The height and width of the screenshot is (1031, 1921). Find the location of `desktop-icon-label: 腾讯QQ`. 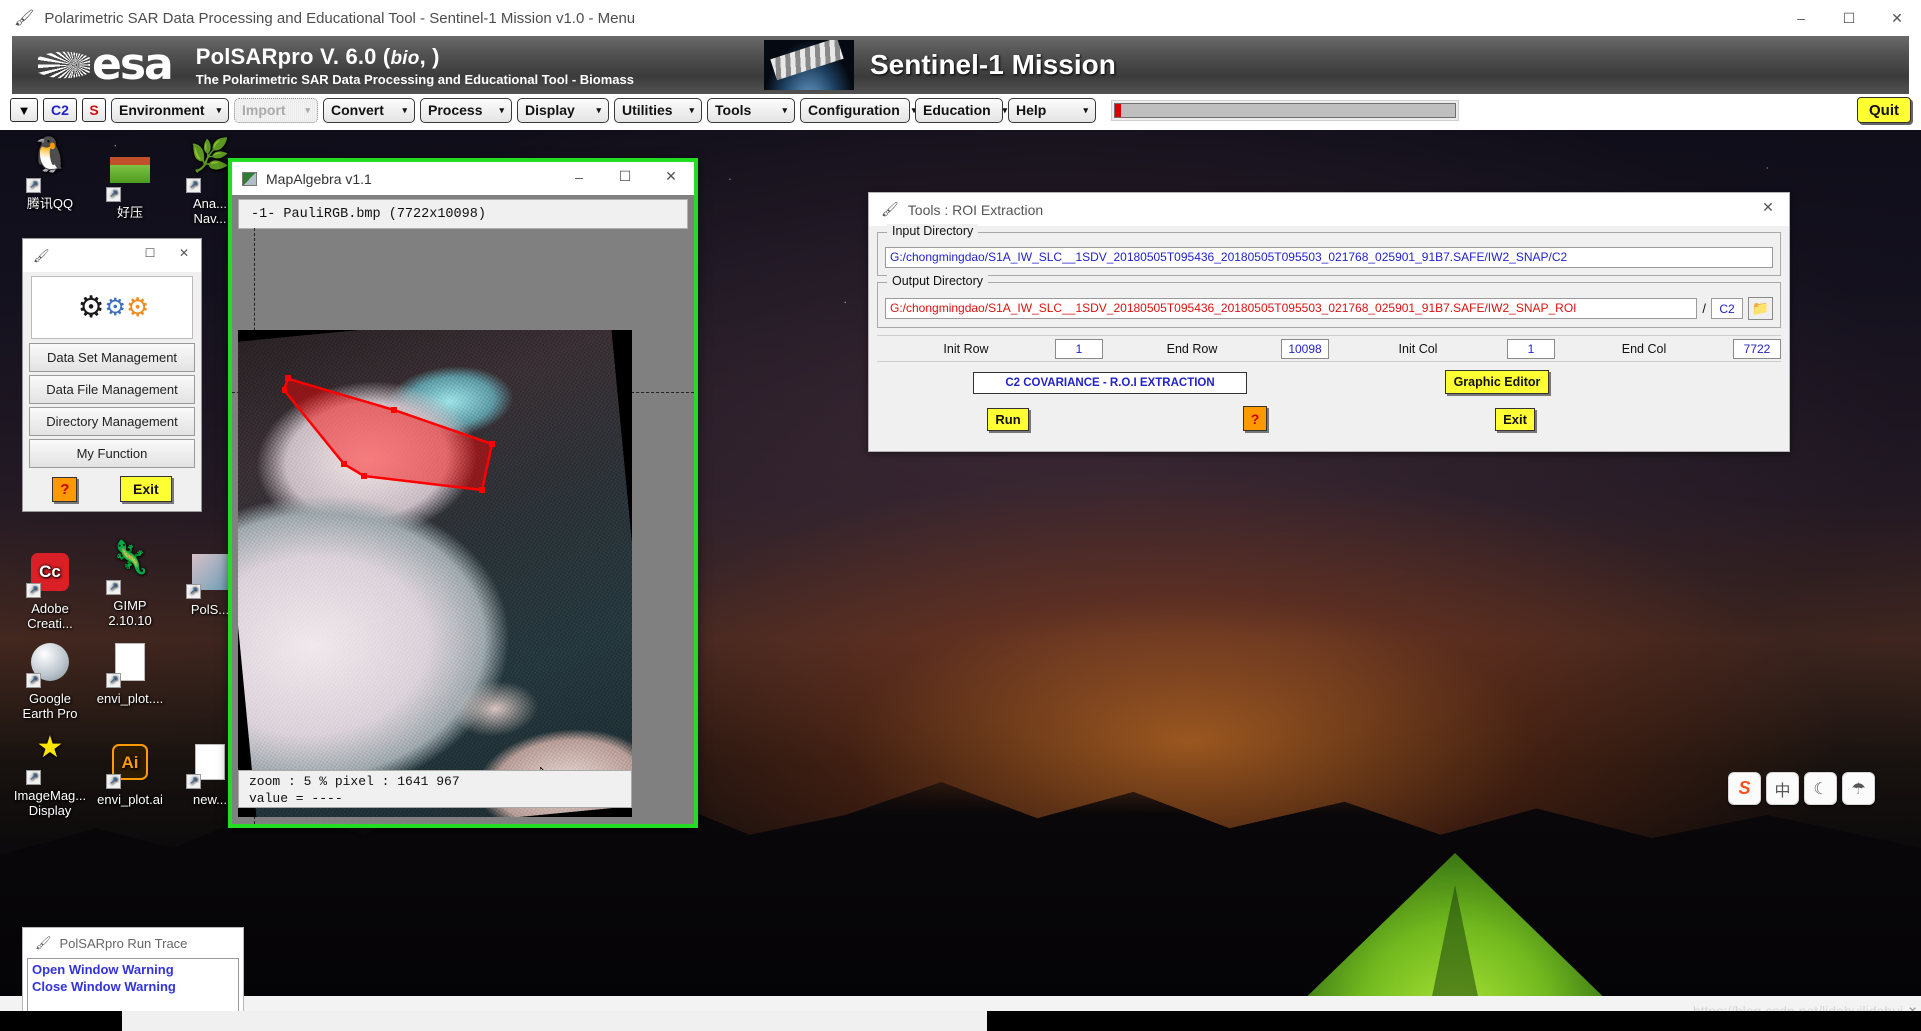

desktop-icon-label: 腾讯QQ is located at coordinates (50, 203).